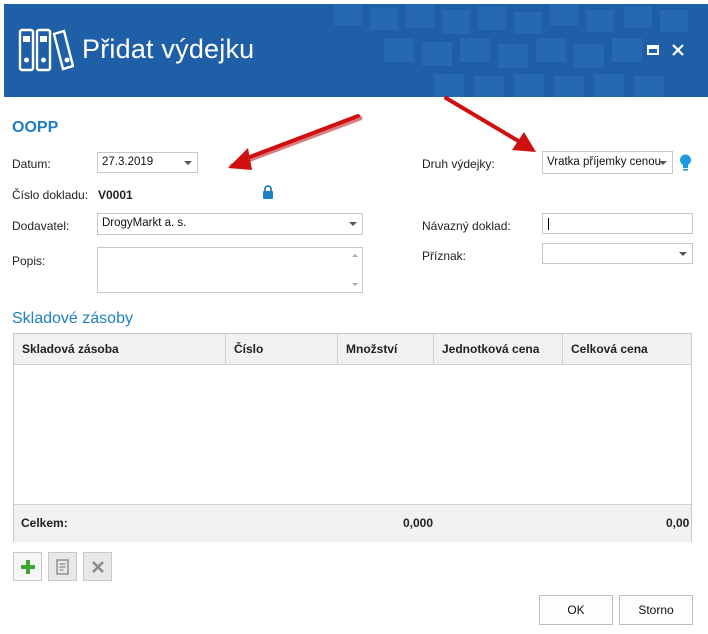  What do you see at coordinates (41, 226) in the screenshot?
I see `dodavatel-label: Dodavatel:` at bounding box center [41, 226].